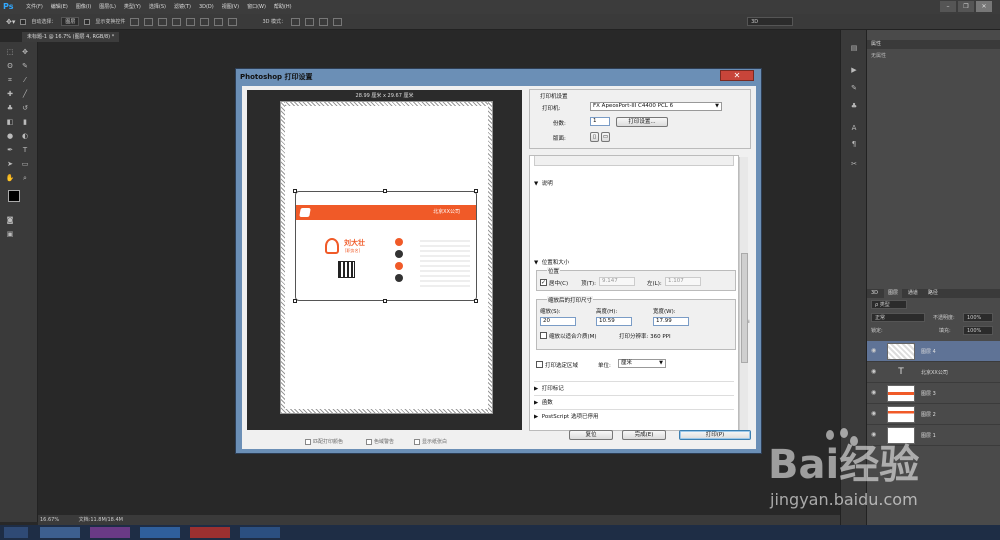  What do you see at coordinates (25, 108) in the screenshot?
I see `history-brush-icon: ↺` at bounding box center [25, 108].